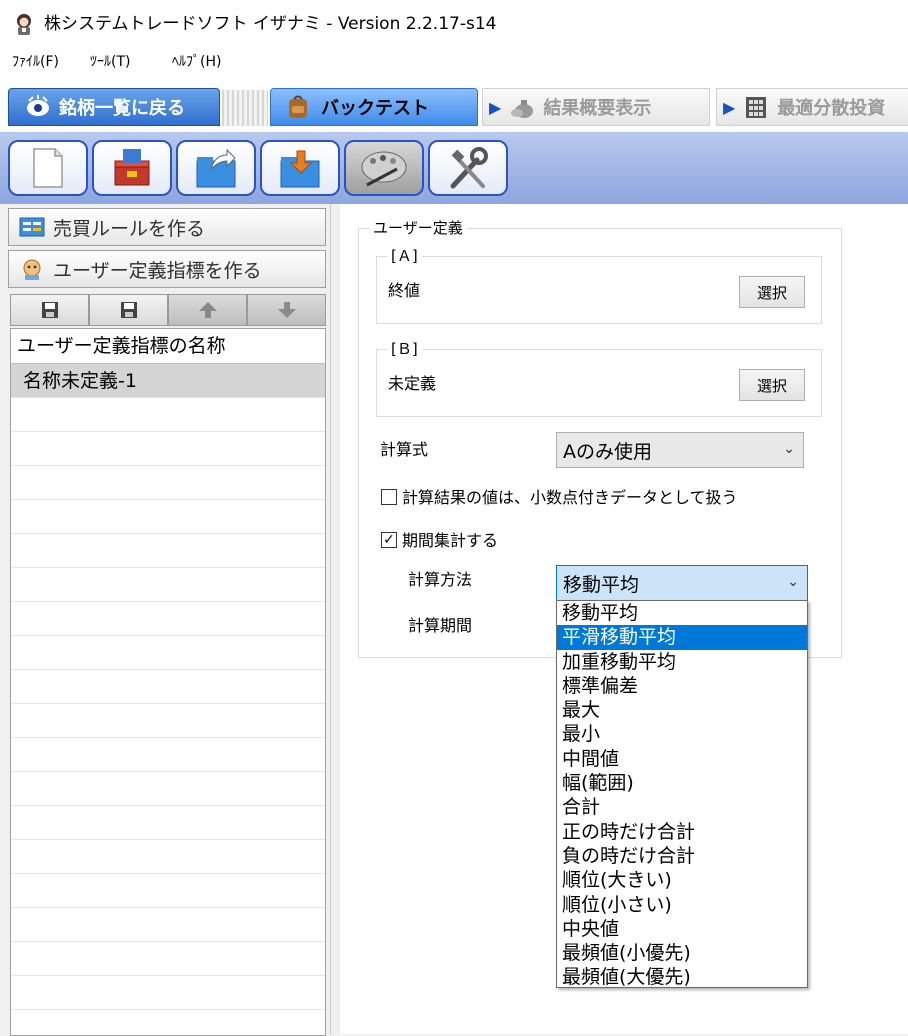 This screenshot has height=1036, width=908. I want to click on create-rule-button: 売買ルールを作る, so click(167, 227).